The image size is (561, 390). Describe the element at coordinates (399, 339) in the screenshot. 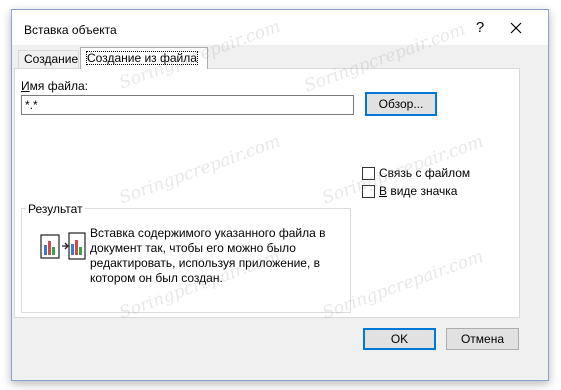

I see `ok-button: OK` at that location.